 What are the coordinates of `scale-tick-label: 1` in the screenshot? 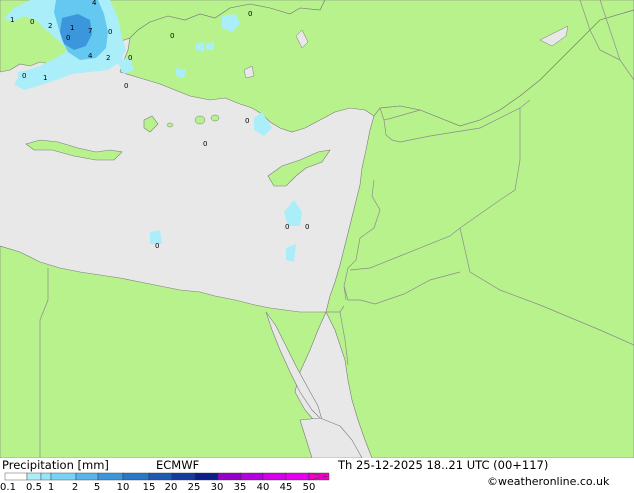 It's located at (51, 487).